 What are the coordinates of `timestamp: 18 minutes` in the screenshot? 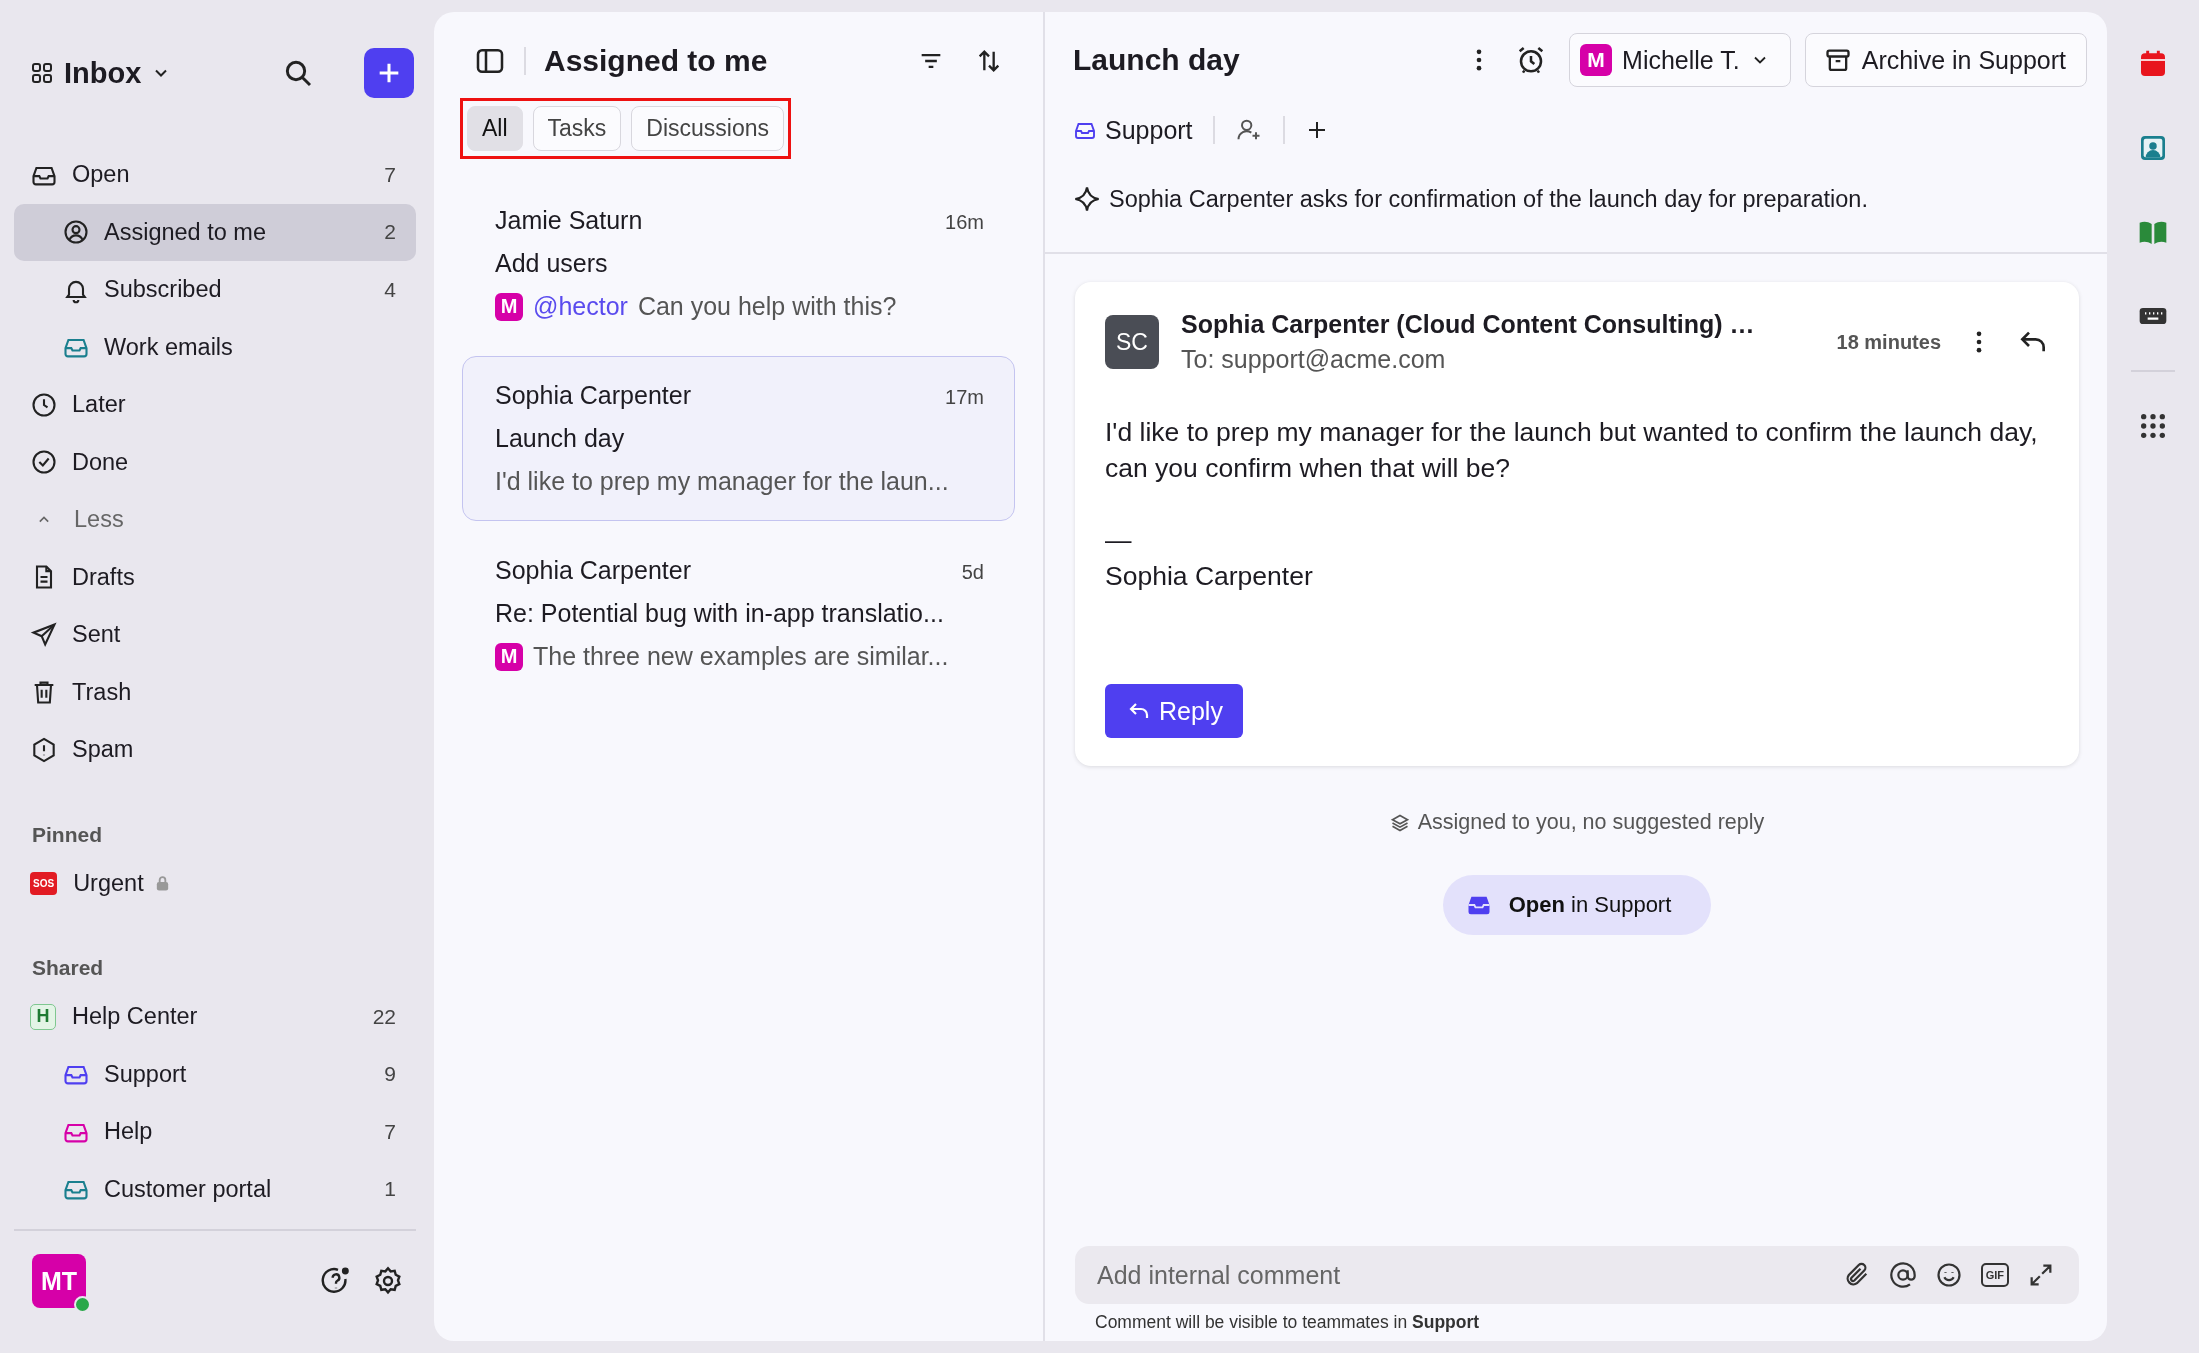 It's located at (1888, 342).